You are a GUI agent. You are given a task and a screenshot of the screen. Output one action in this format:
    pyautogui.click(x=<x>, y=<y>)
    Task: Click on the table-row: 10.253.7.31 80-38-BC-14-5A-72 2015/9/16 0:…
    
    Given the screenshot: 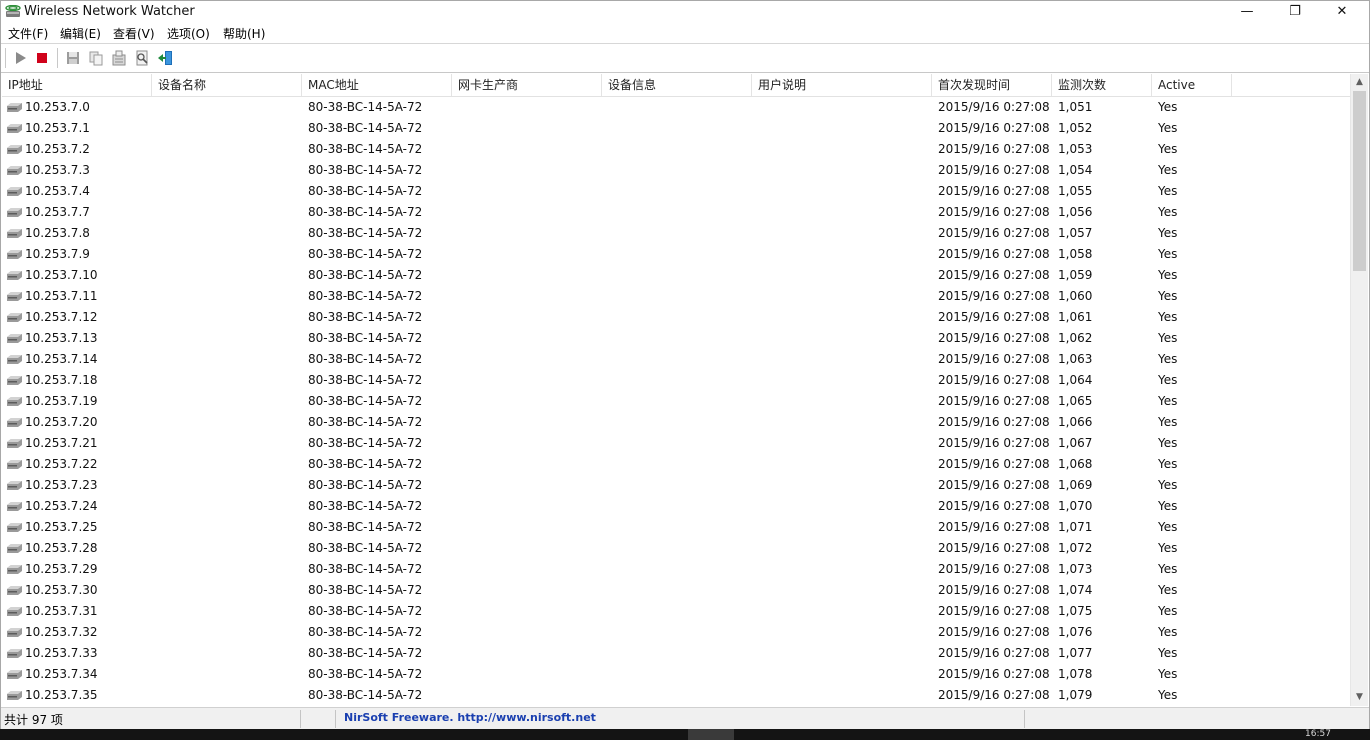 What is the action you would take?
    pyautogui.click(x=676, y=611)
    